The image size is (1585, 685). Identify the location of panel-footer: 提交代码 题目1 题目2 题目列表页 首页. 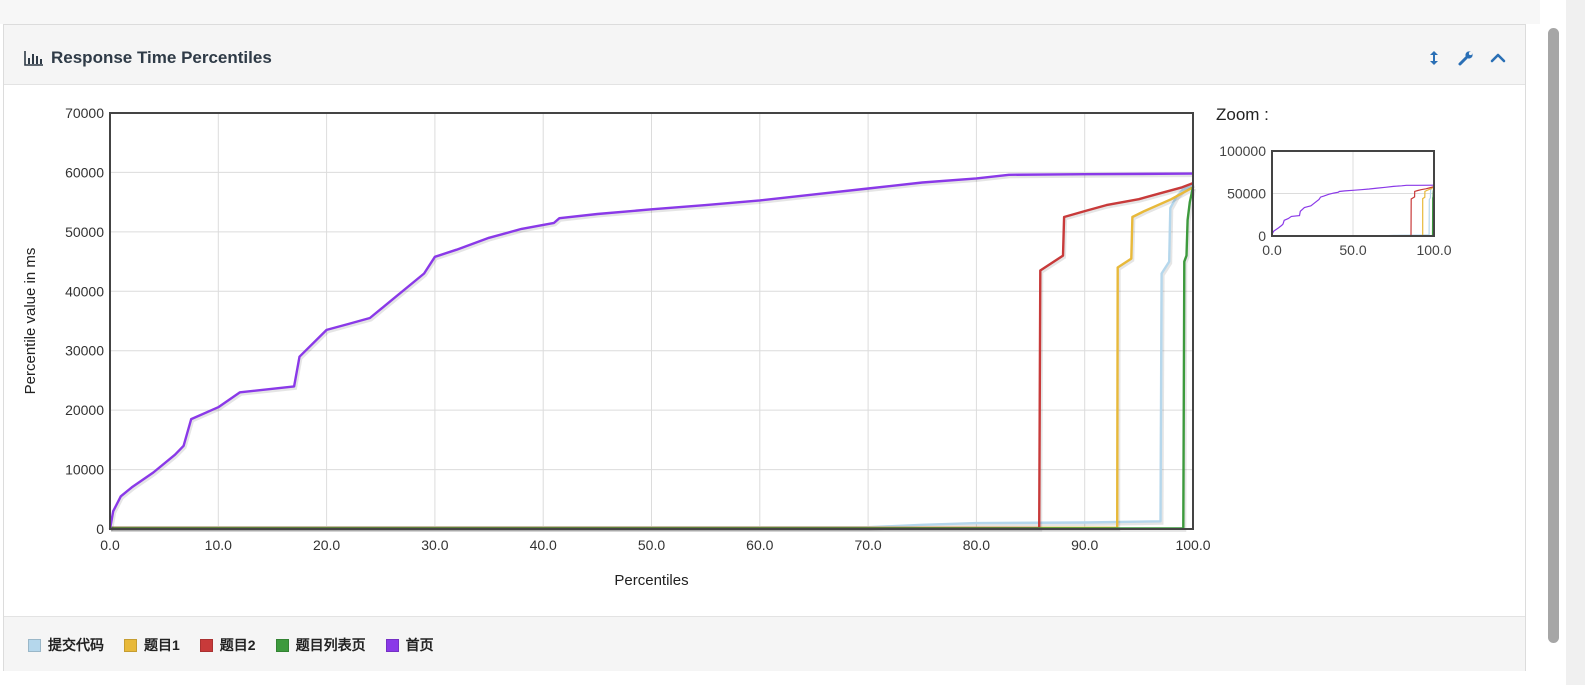
(764, 643).